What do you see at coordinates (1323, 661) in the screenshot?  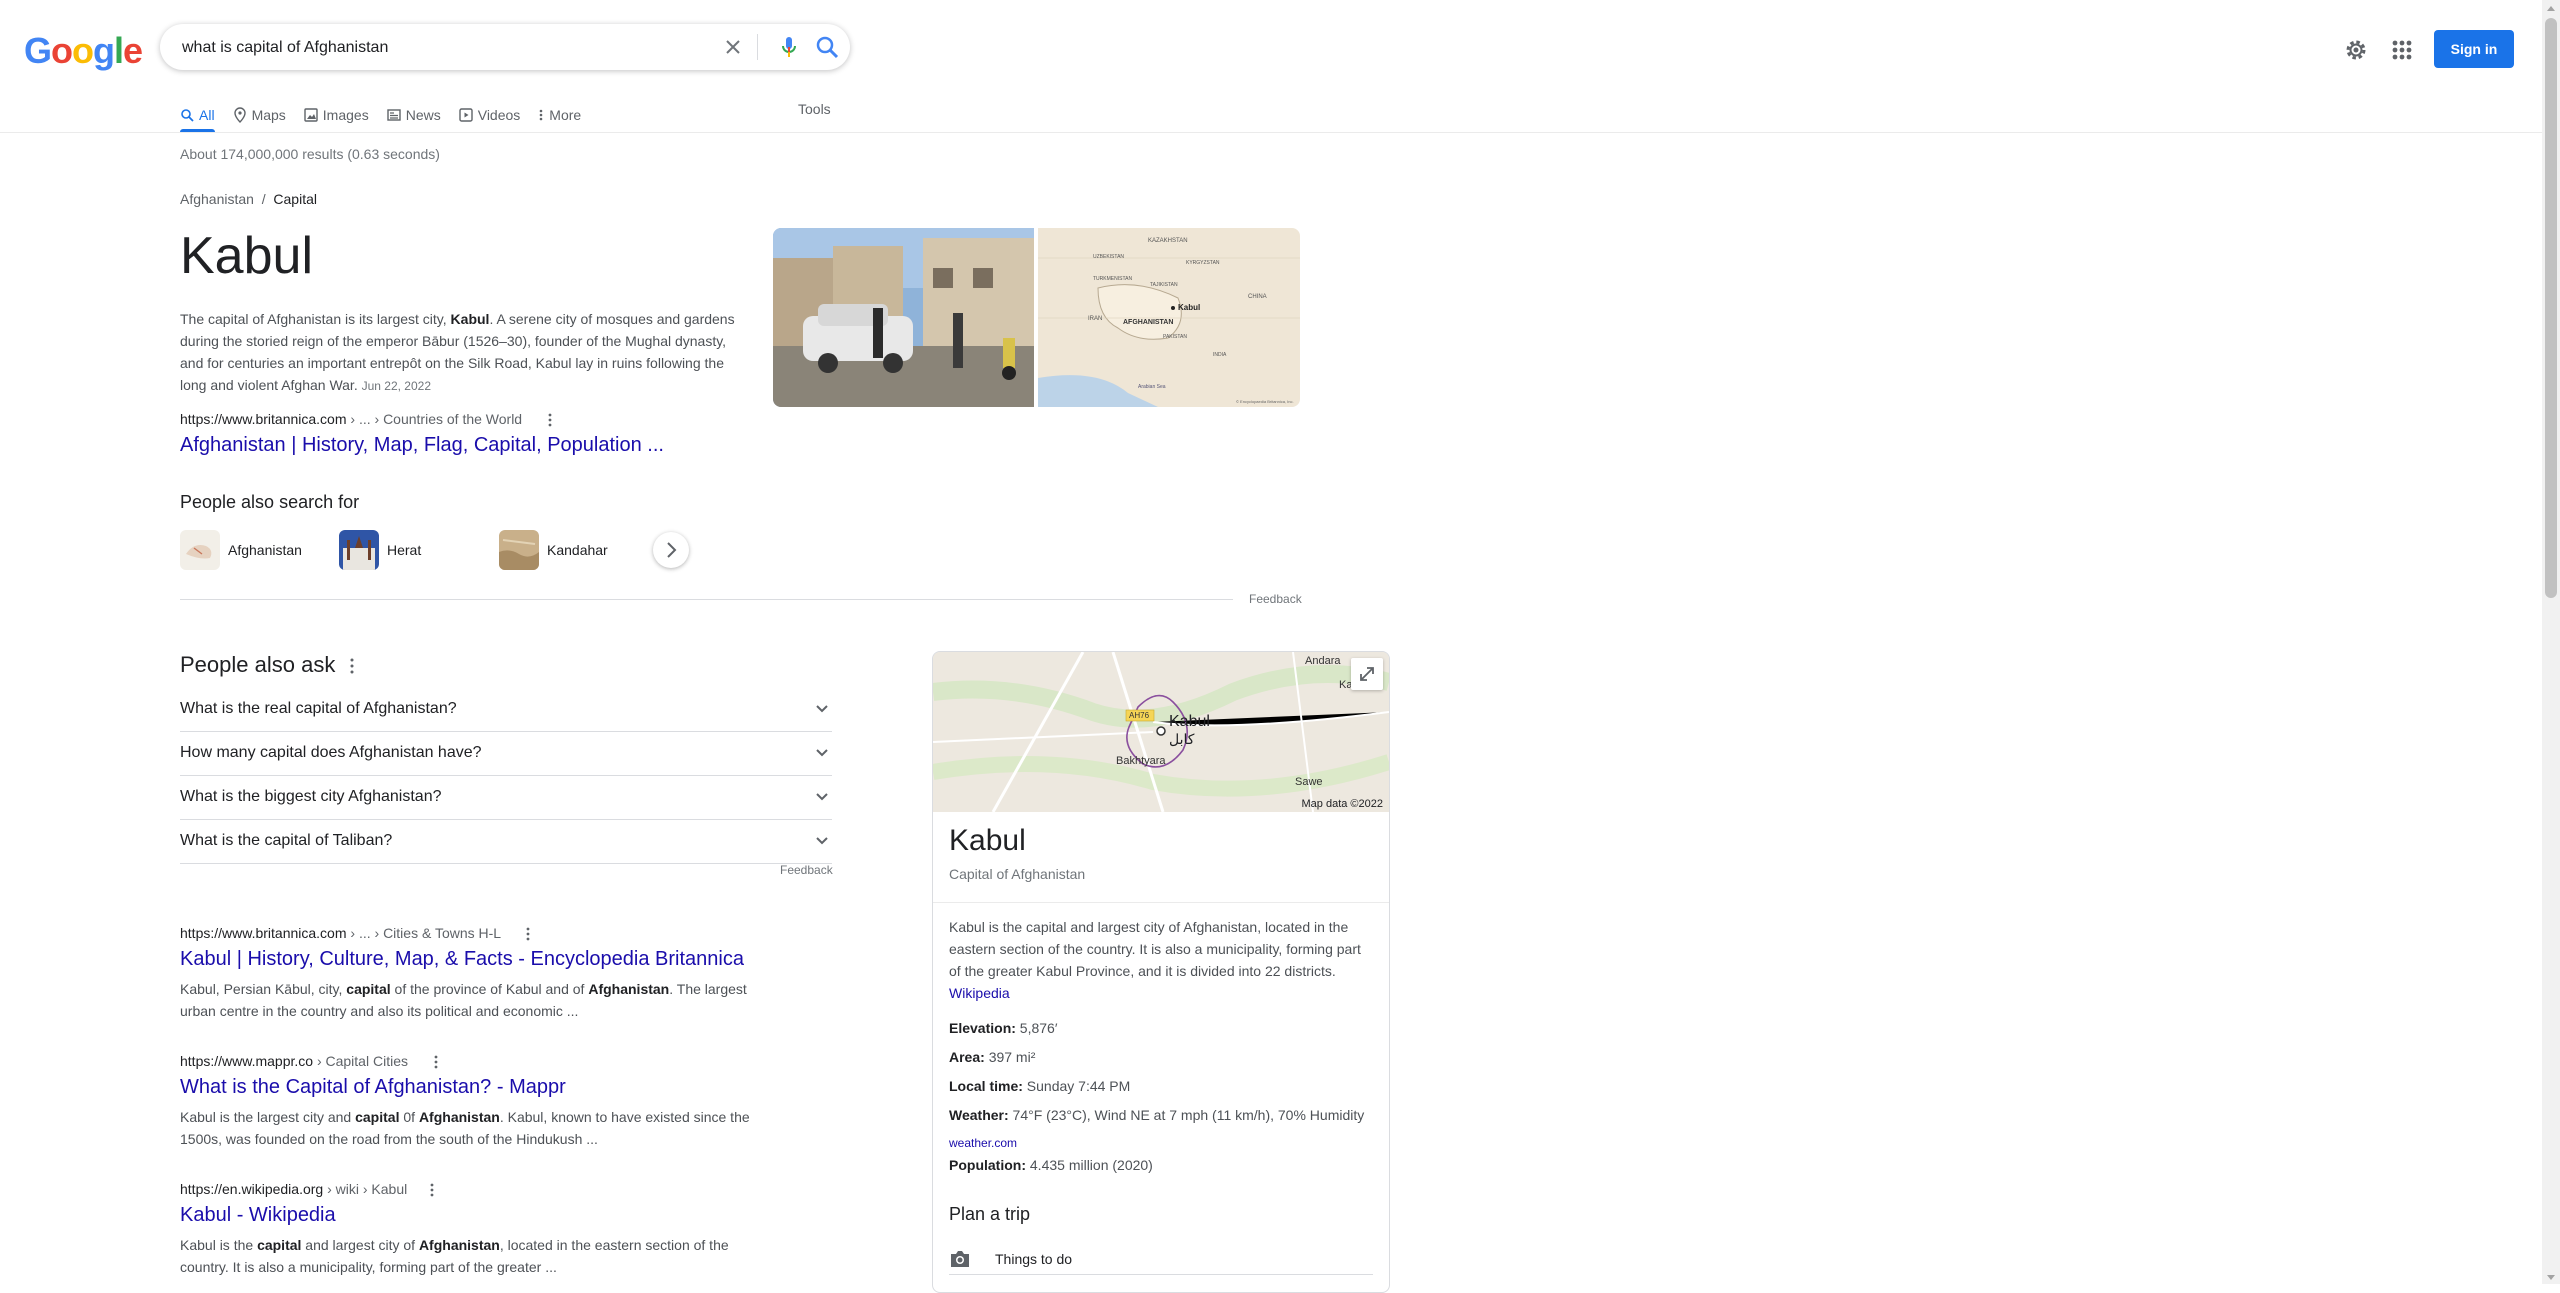 I see `map-label: Andara` at bounding box center [1323, 661].